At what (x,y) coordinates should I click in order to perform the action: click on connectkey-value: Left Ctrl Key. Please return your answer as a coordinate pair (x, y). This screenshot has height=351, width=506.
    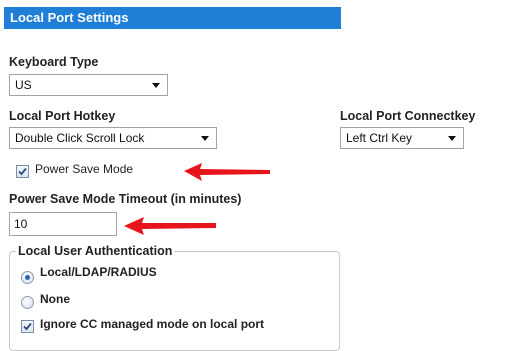
    Looking at the image, I should click on (379, 138).